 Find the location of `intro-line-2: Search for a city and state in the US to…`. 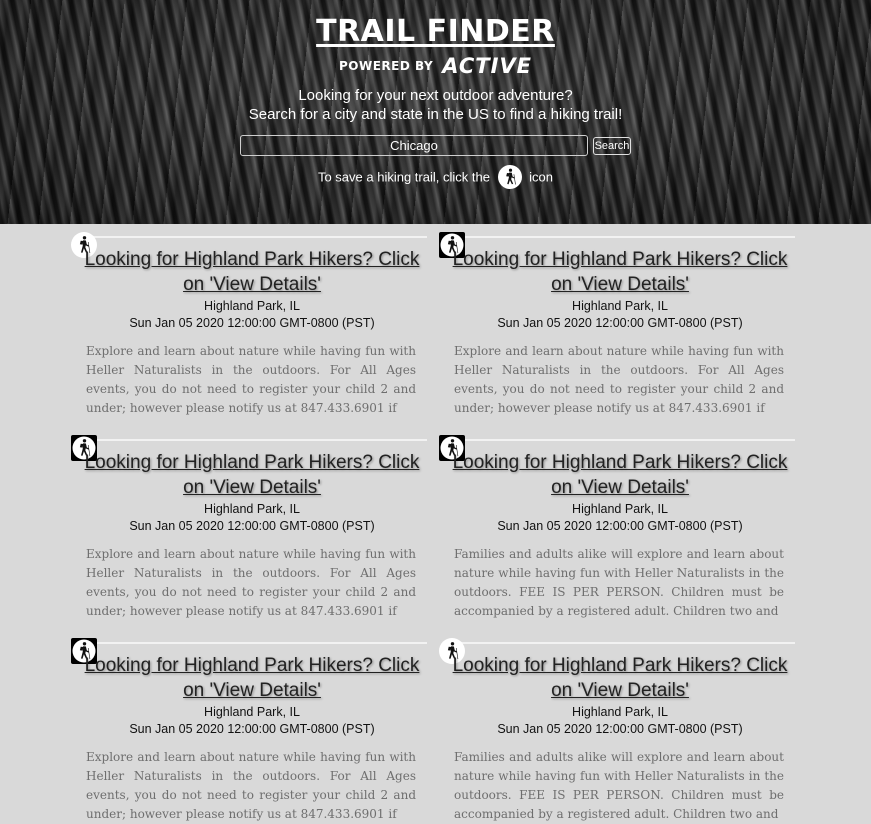

intro-line-2: Search for a city and state in the US to… is located at coordinates (435, 114).